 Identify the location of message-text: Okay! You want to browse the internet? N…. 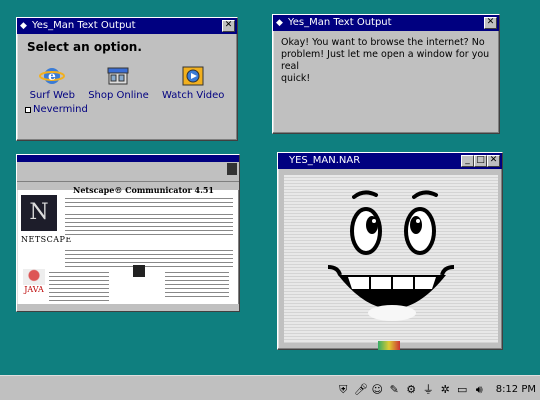
(385, 60).